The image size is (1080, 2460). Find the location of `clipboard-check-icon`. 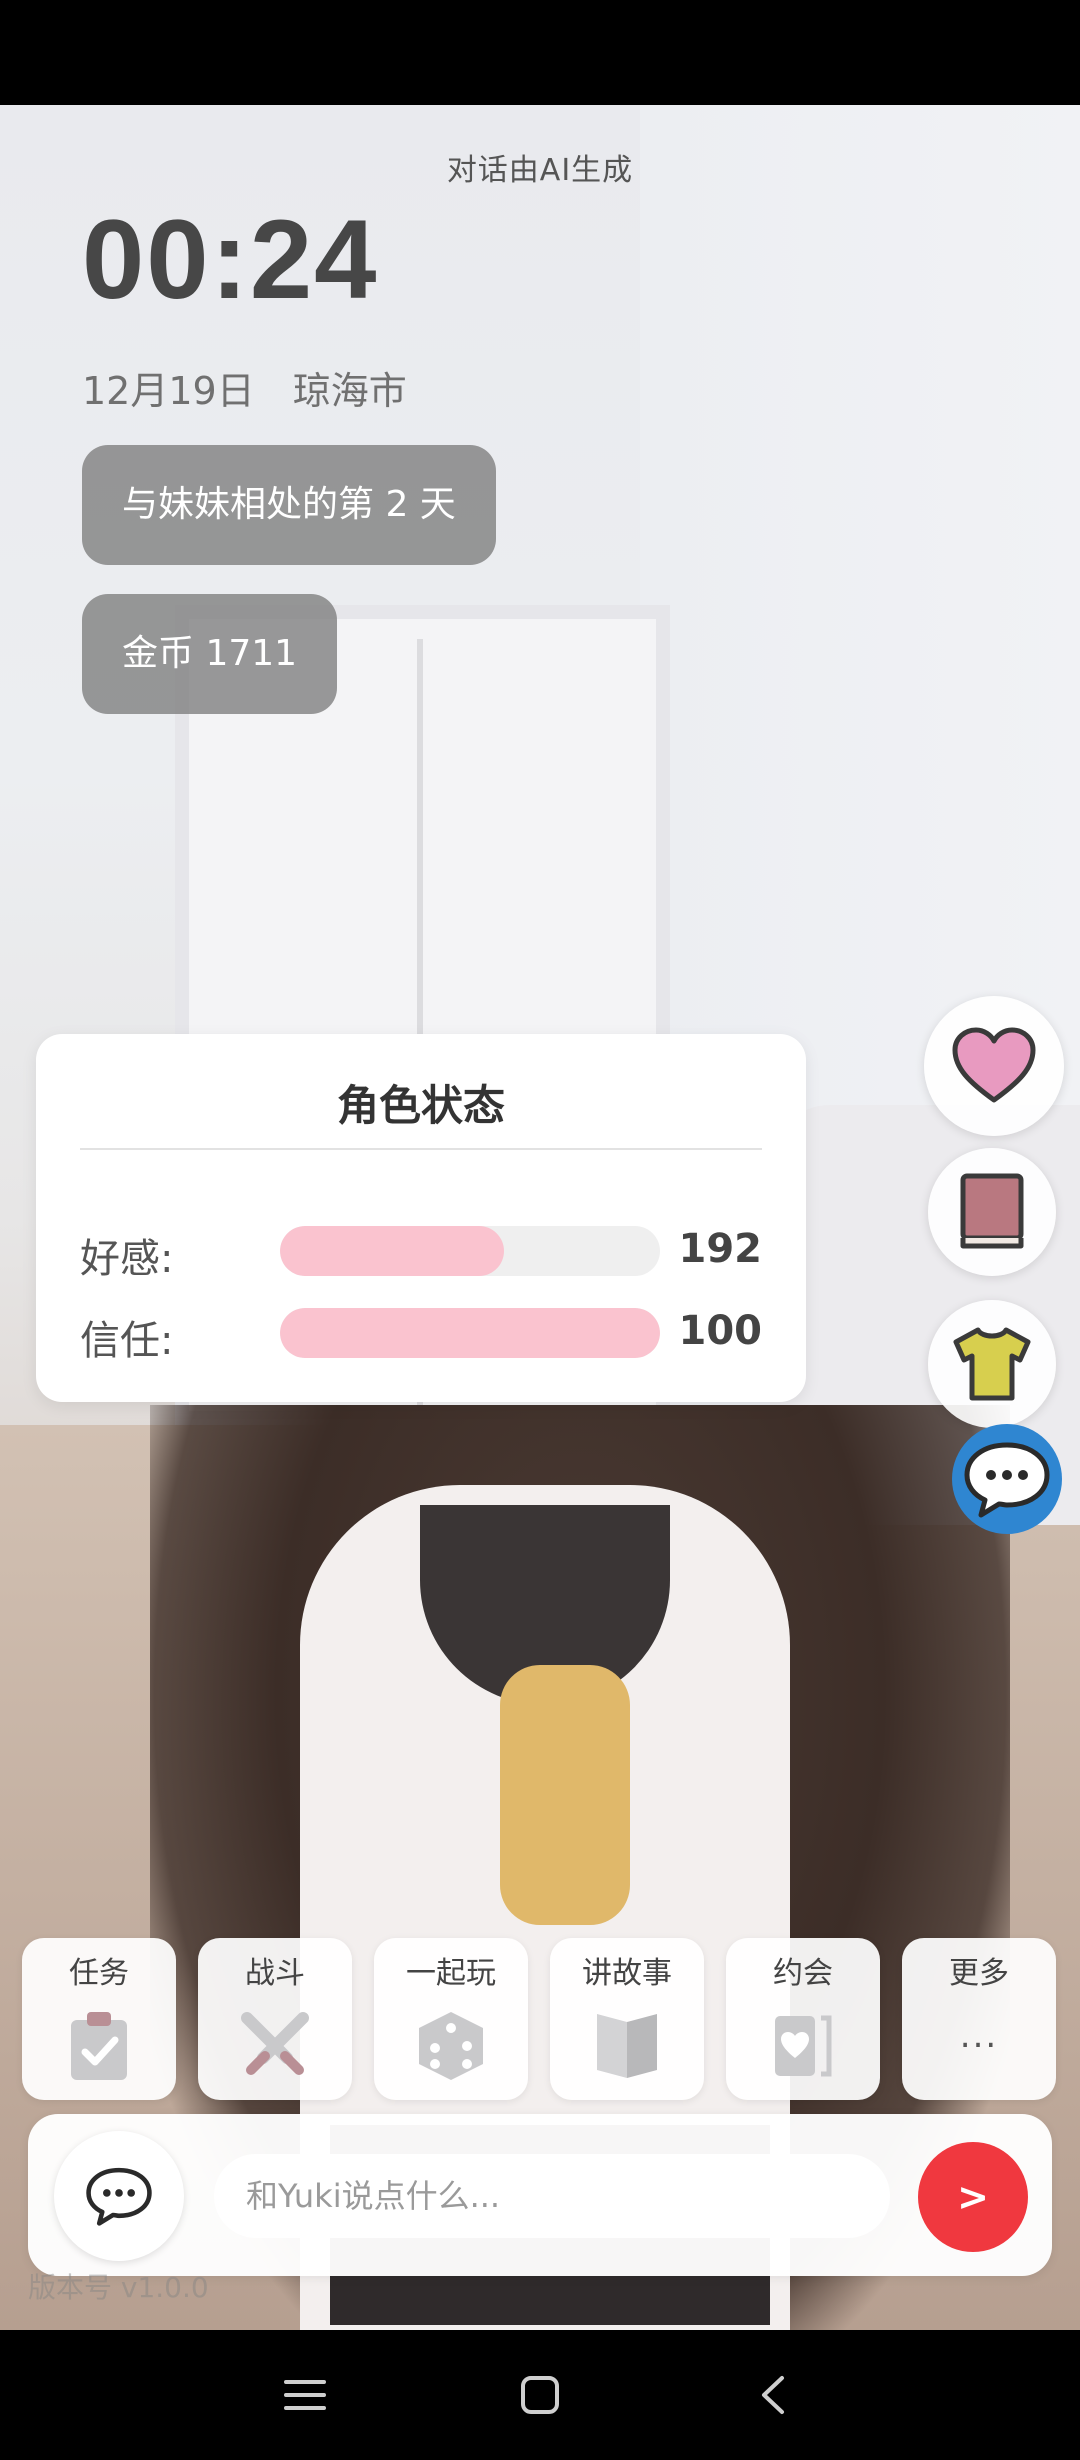

clipboard-check-icon is located at coordinates (99, 2046).